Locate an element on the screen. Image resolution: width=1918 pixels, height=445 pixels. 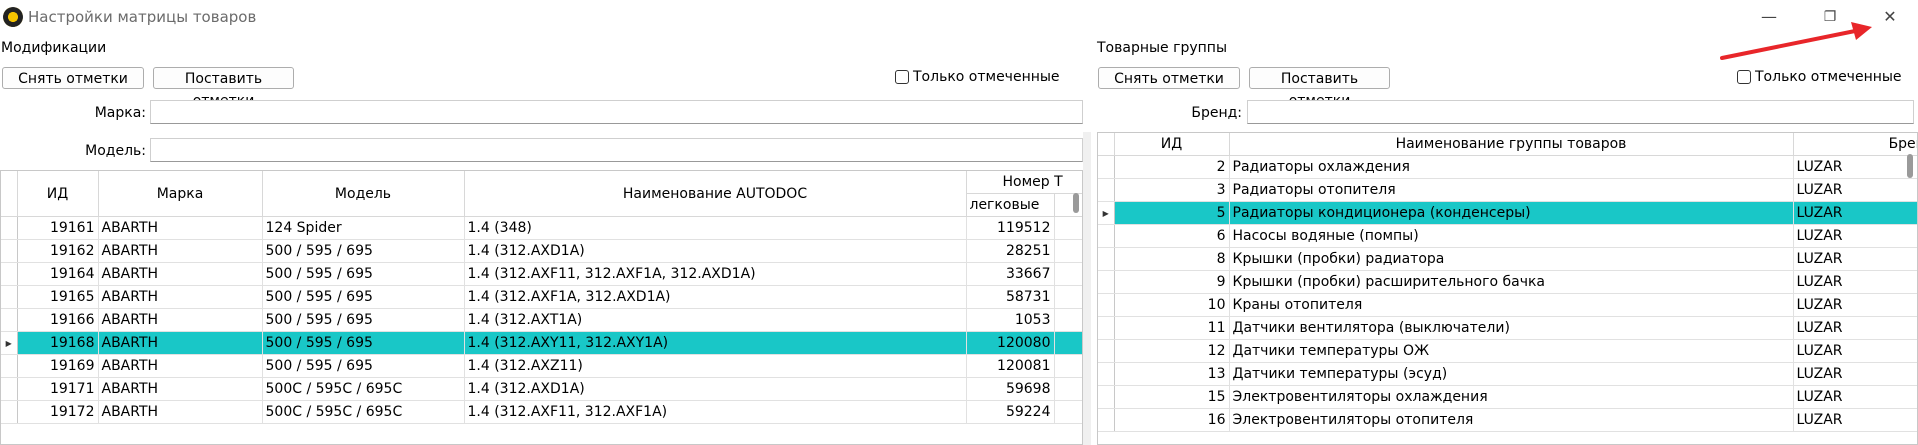
product-group-row: 13 Датчики температуры (эсуд) LUZAR is located at coordinates (1507, 374).